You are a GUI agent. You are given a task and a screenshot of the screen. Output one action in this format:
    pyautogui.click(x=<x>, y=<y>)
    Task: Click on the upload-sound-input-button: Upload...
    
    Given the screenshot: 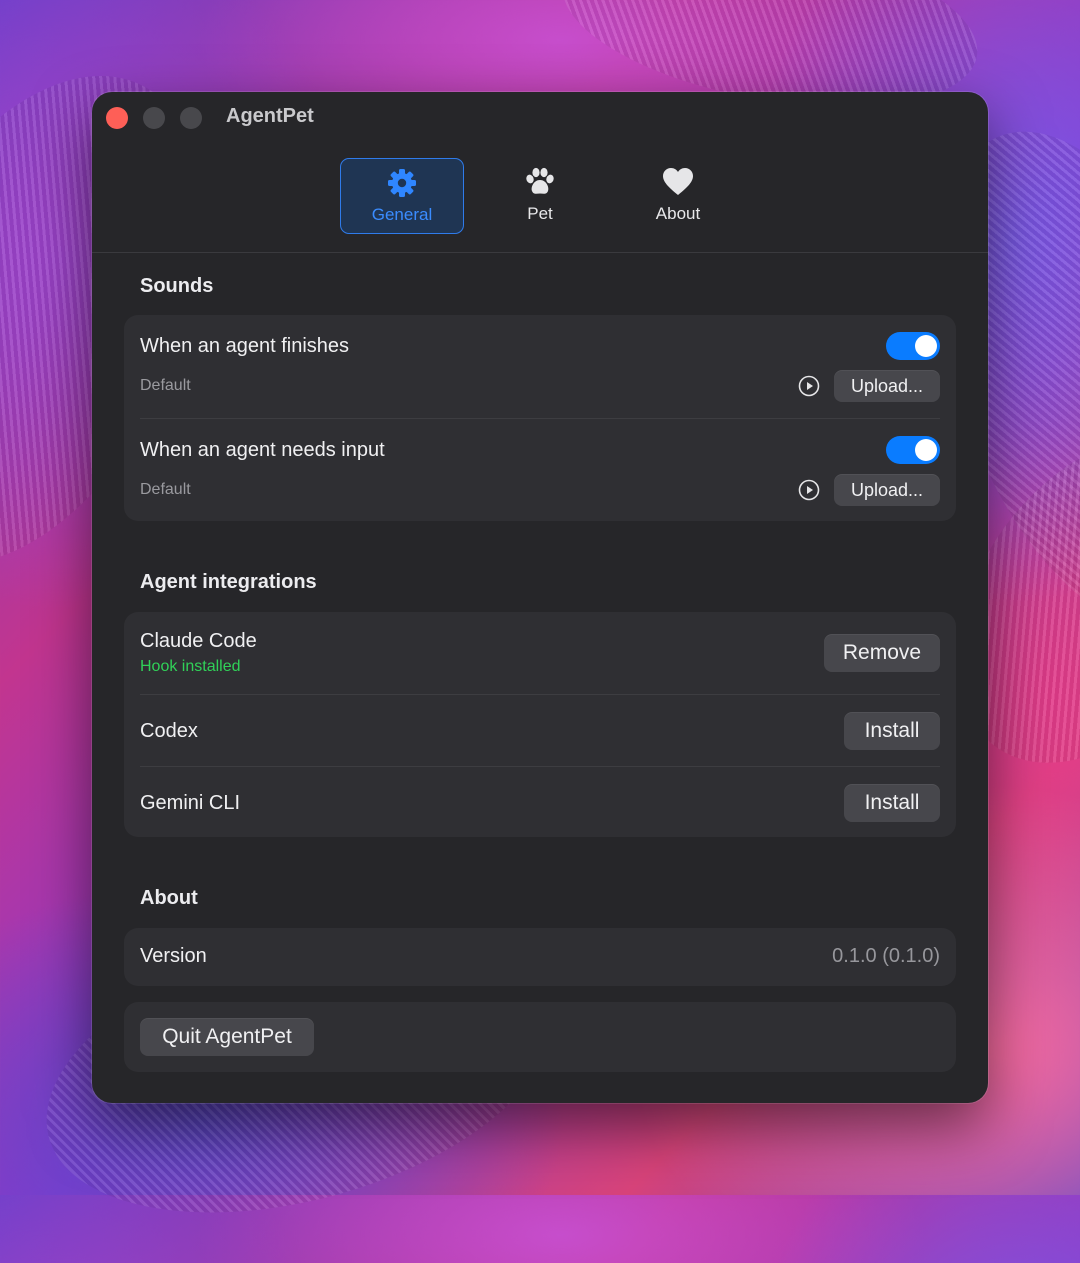 What is the action you would take?
    pyautogui.click(x=887, y=490)
    